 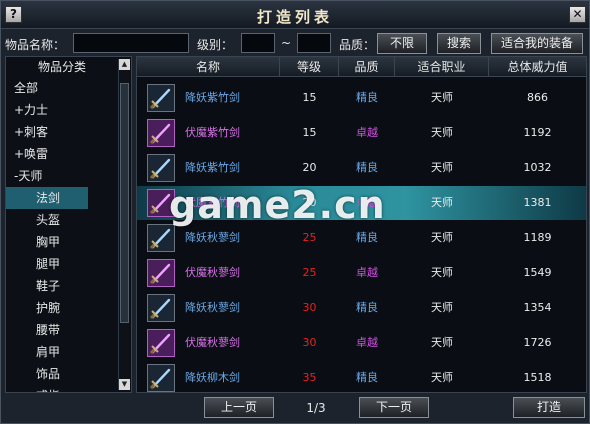 What do you see at coordinates (309, 67) in the screenshot?
I see `column-header-level: 等级` at bounding box center [309, 67].